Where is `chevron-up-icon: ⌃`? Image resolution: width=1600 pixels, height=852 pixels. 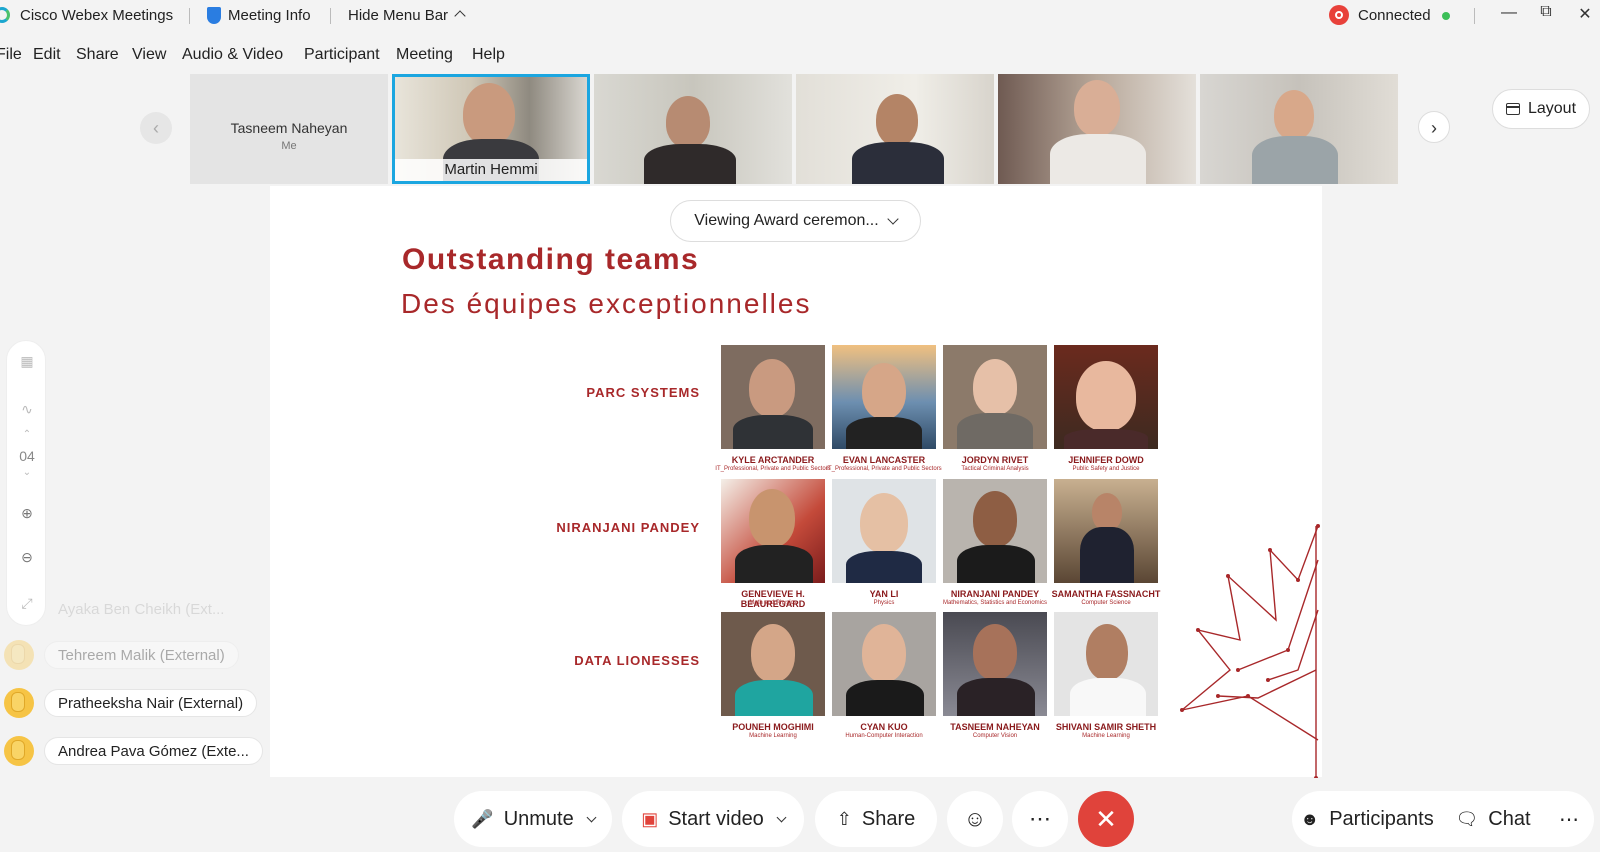 chevron-up-icon: ⌃ is located at coordinates (27, 434).